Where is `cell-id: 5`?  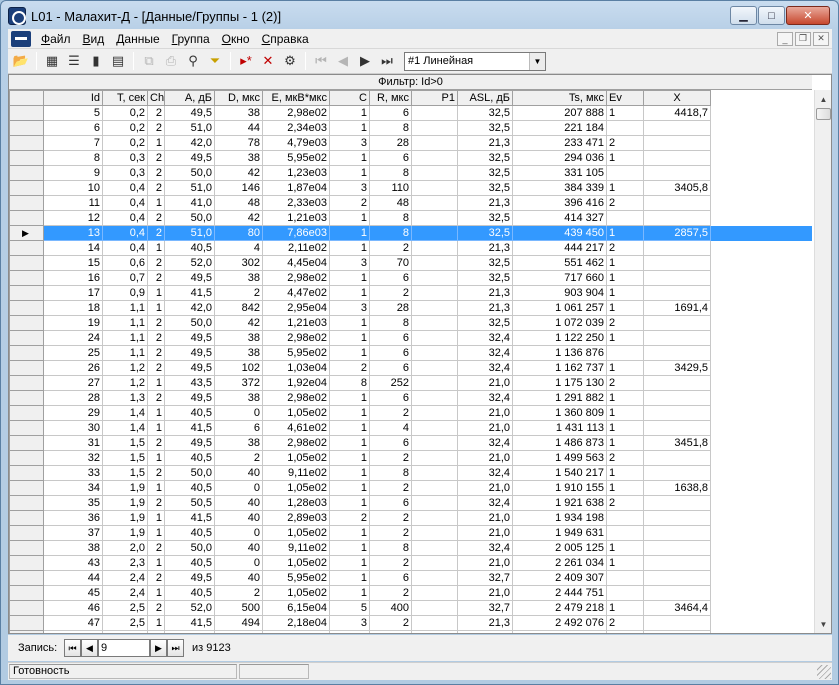 cell-id: 5 is located at coordinates (73, 113).